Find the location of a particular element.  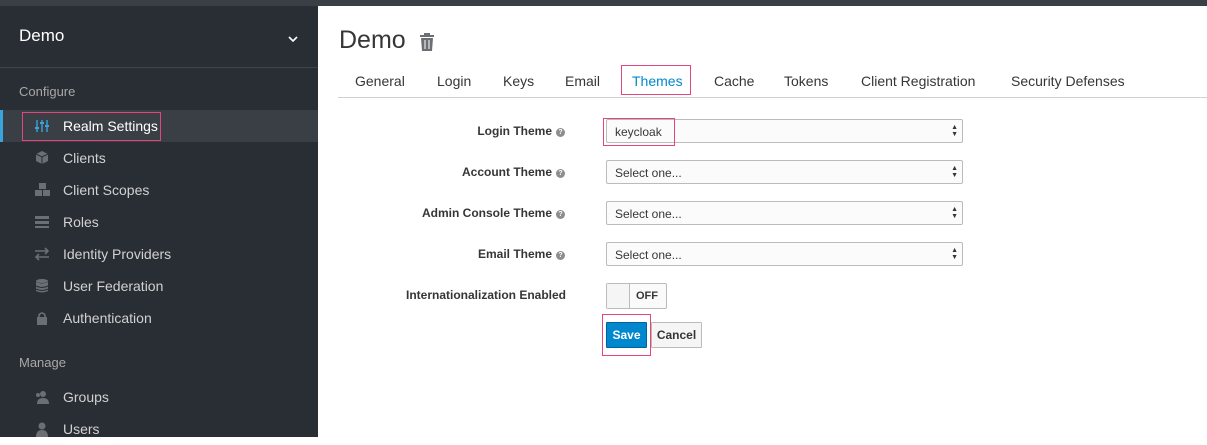

sidebar-item-label: Client Scopes is located at coordinates (106, 190).